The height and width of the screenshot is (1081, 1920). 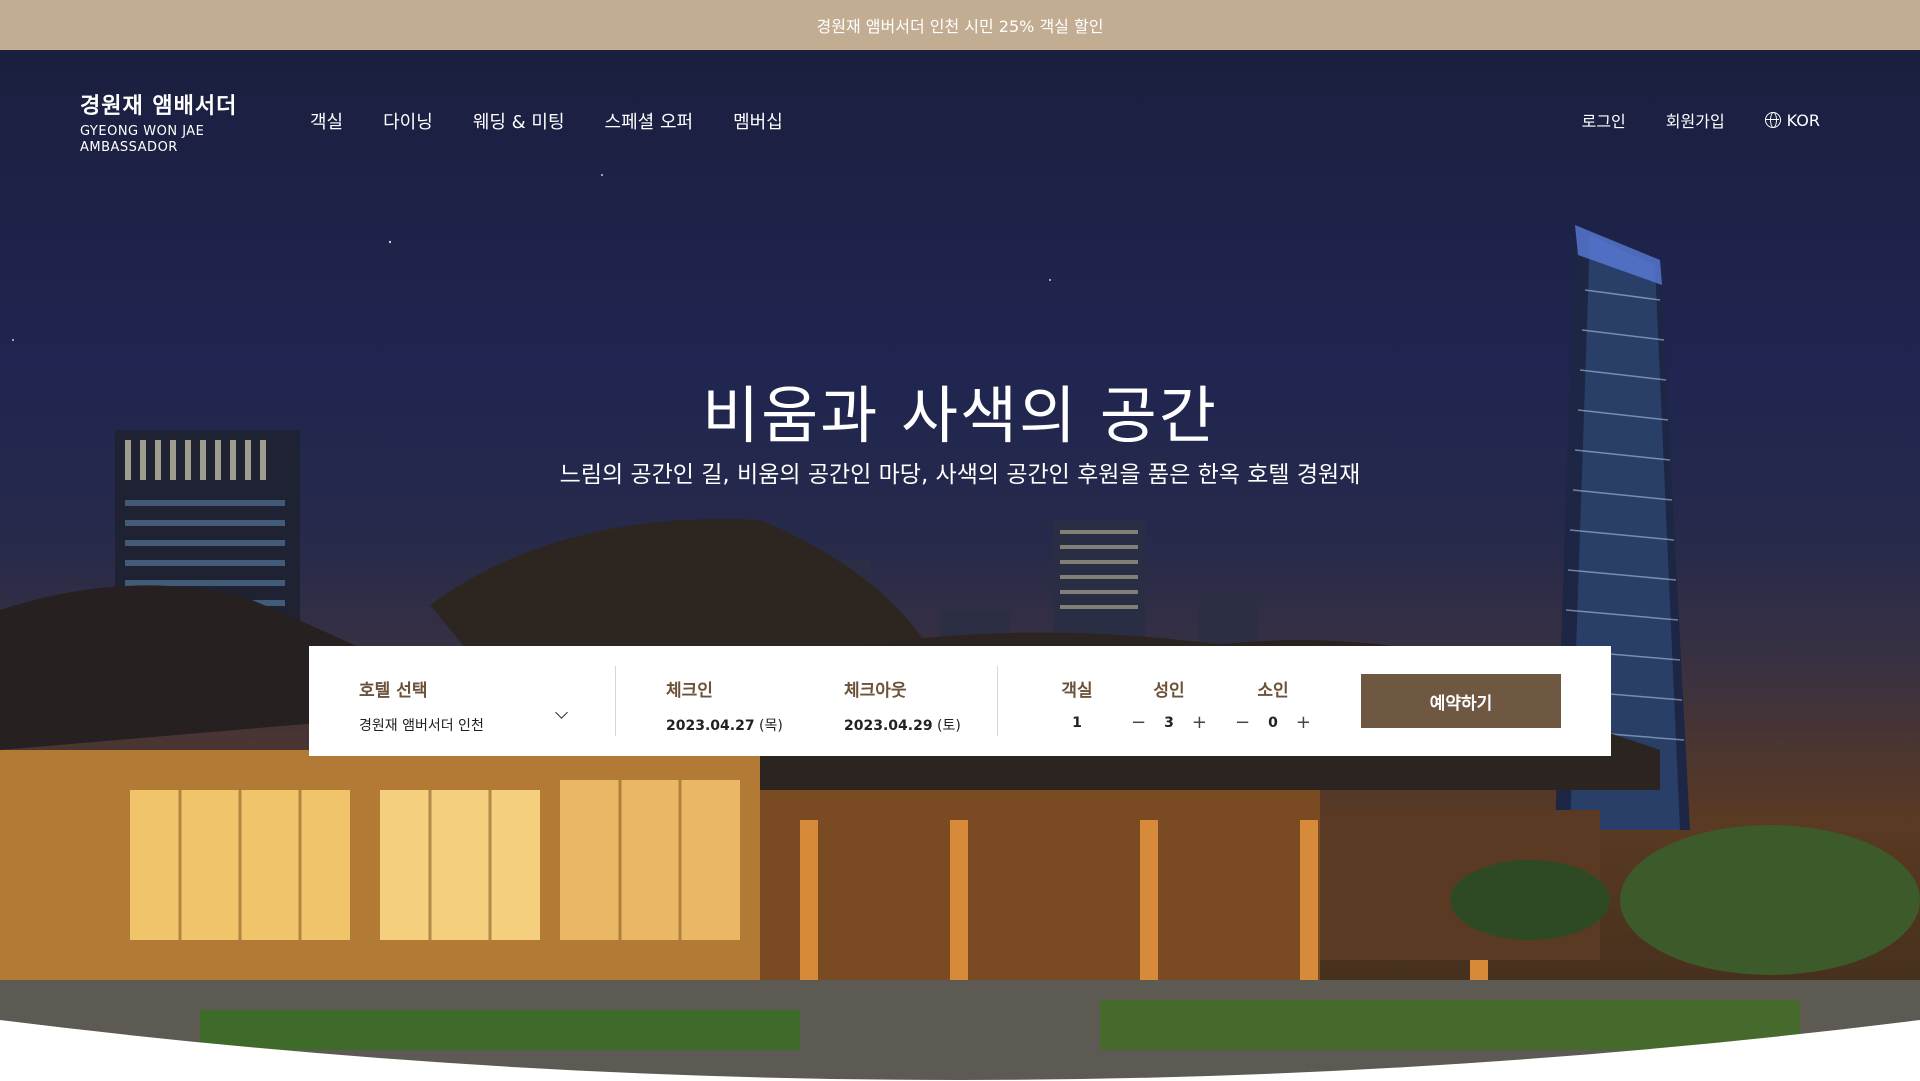 I want to click on kids-minus-button: −, so click(x=1242, y=723).